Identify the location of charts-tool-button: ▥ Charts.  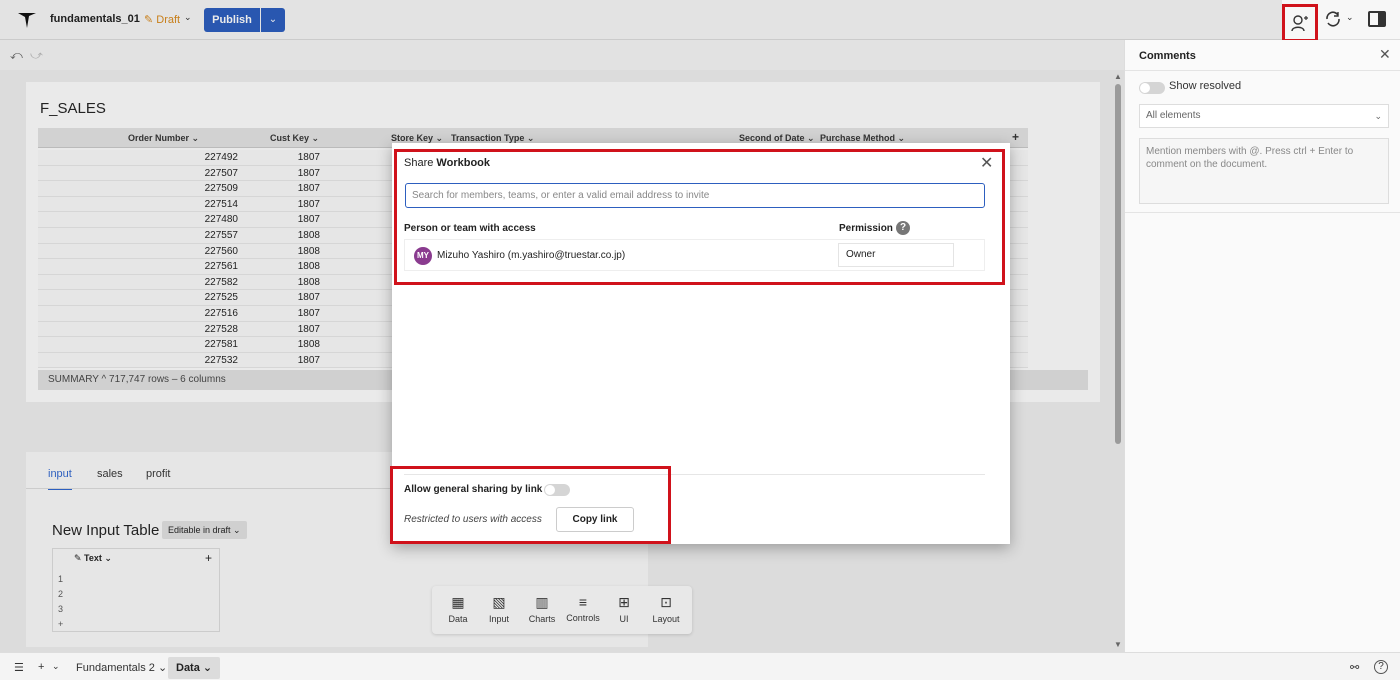
(542, 609).